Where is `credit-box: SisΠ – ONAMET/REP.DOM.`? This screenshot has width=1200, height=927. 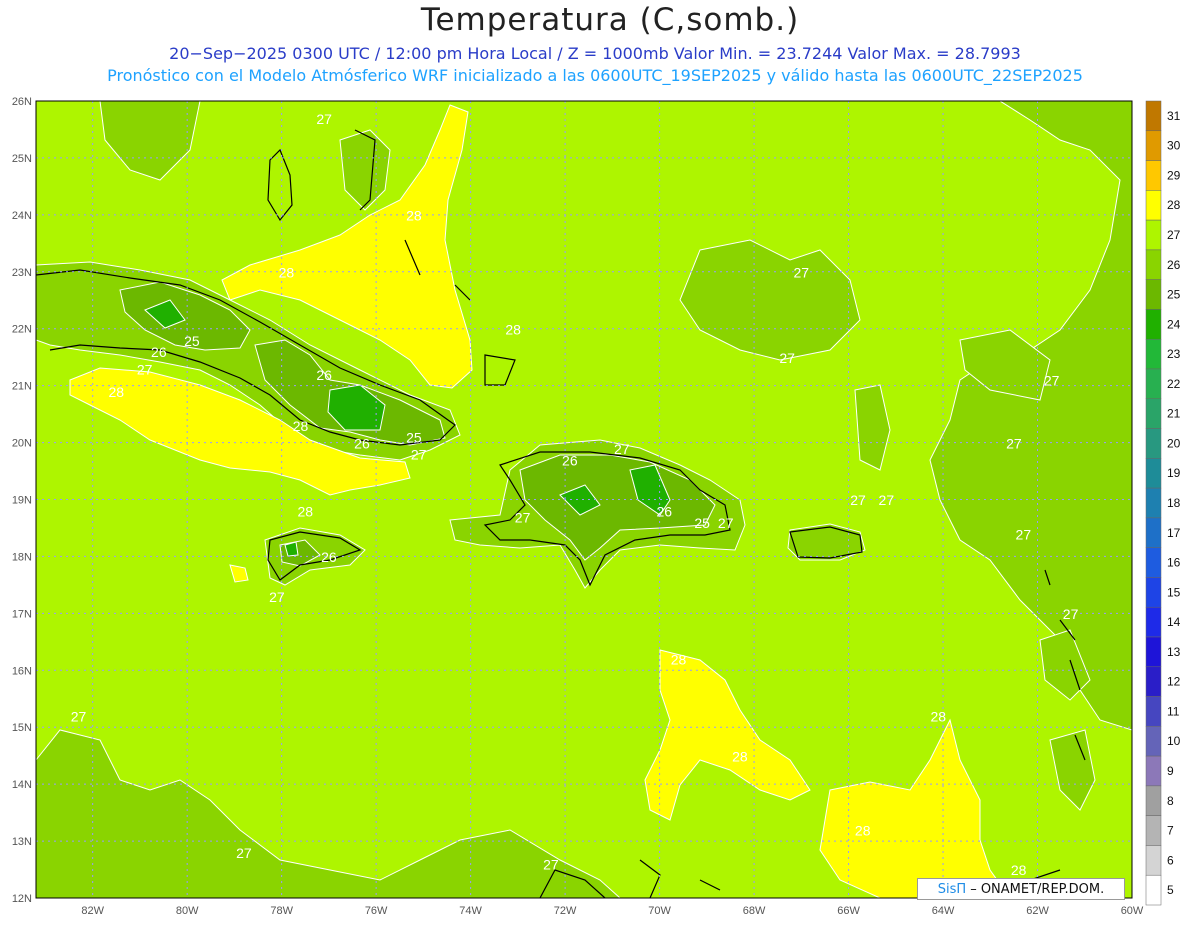 credit-box: SisΠ – ONAMET/REP.DOM. is located at coordinates (1021, 889).